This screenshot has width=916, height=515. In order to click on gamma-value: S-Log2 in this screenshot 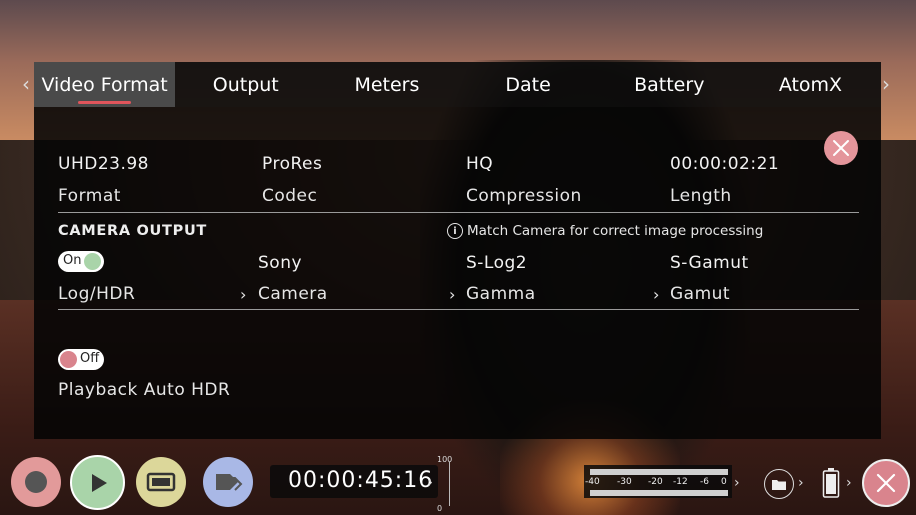, I will do `click(496, 263)`.